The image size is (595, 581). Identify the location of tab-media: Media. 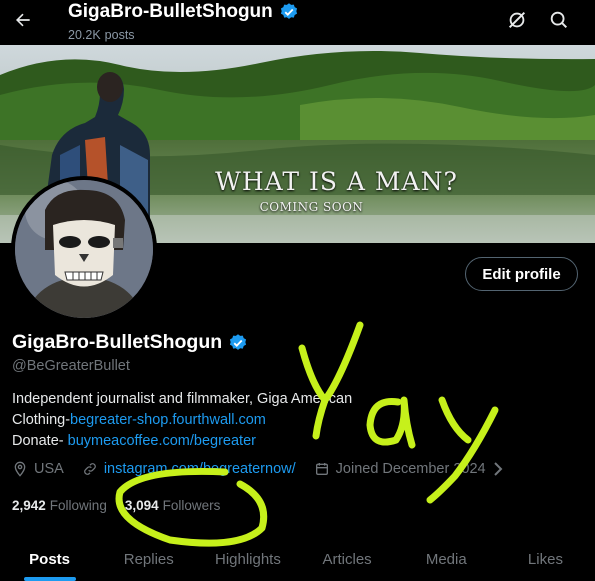
(446, 560).